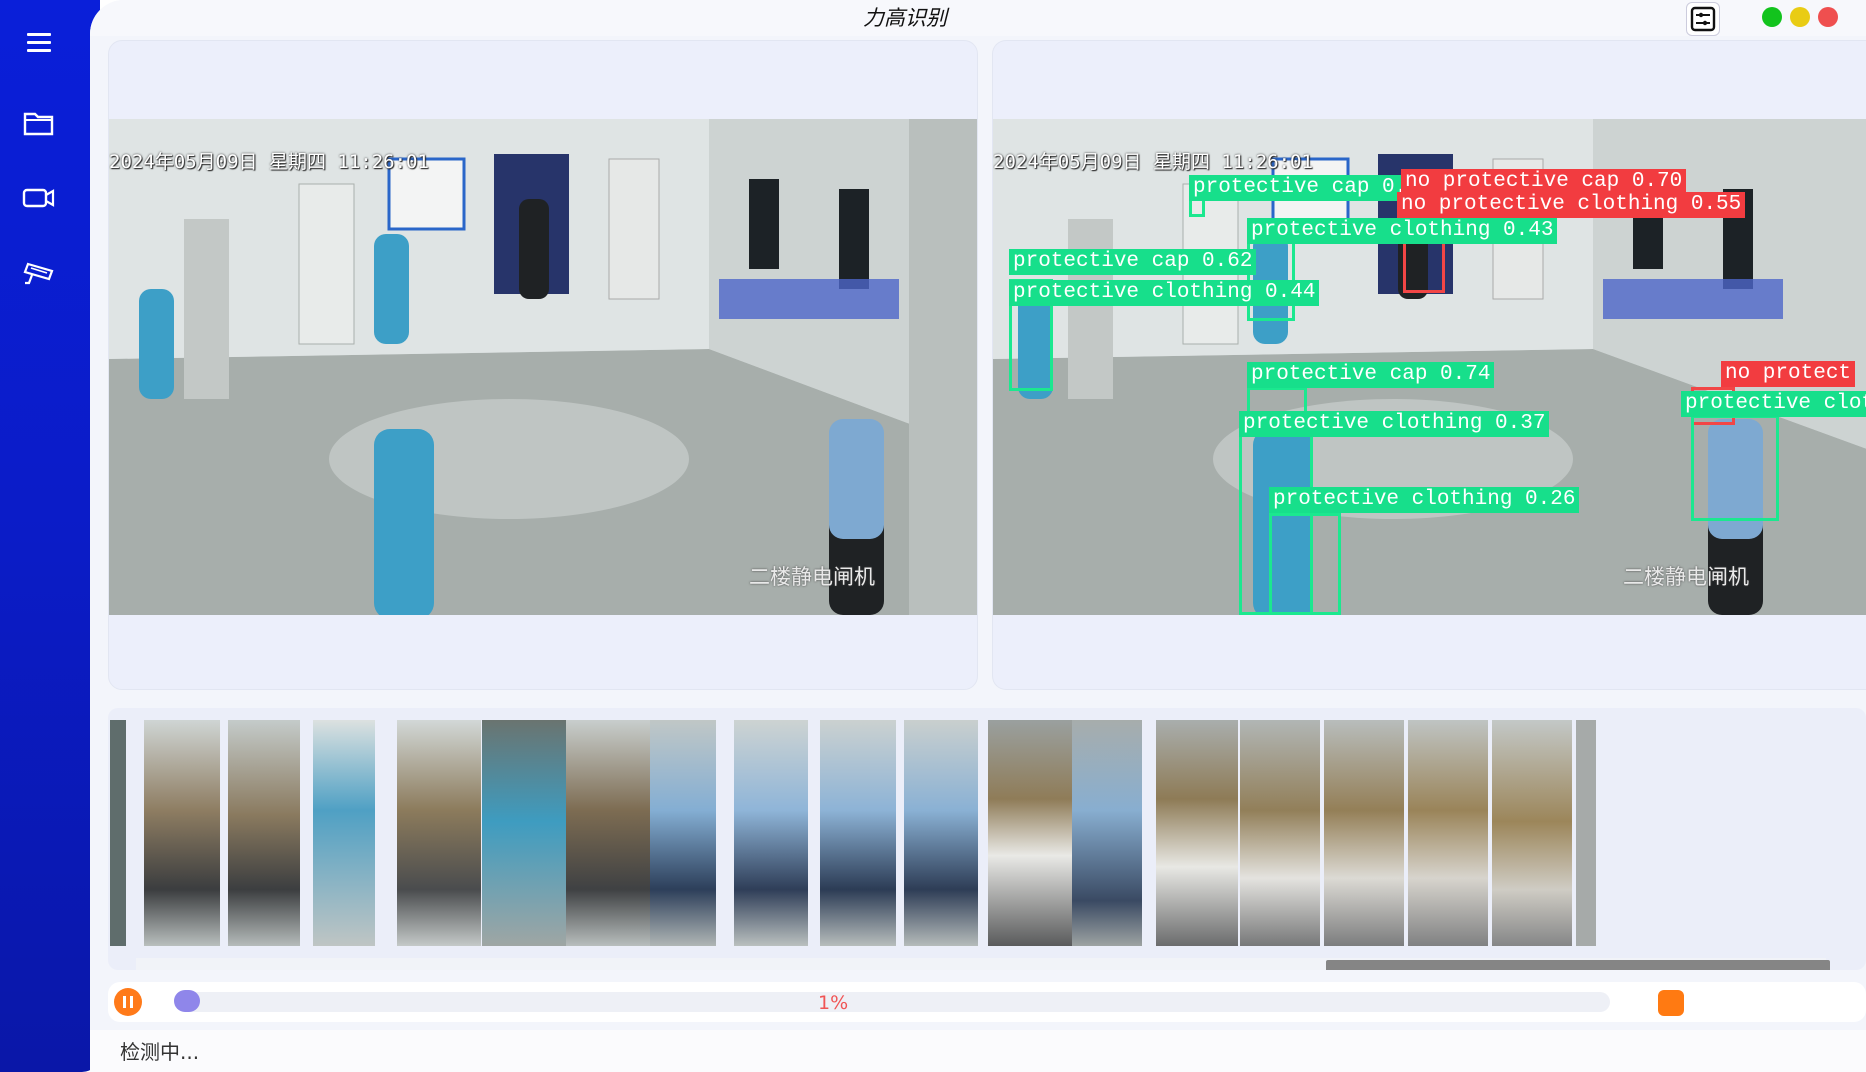  I want to click on progress-text: 1%, so click(833, 1003).